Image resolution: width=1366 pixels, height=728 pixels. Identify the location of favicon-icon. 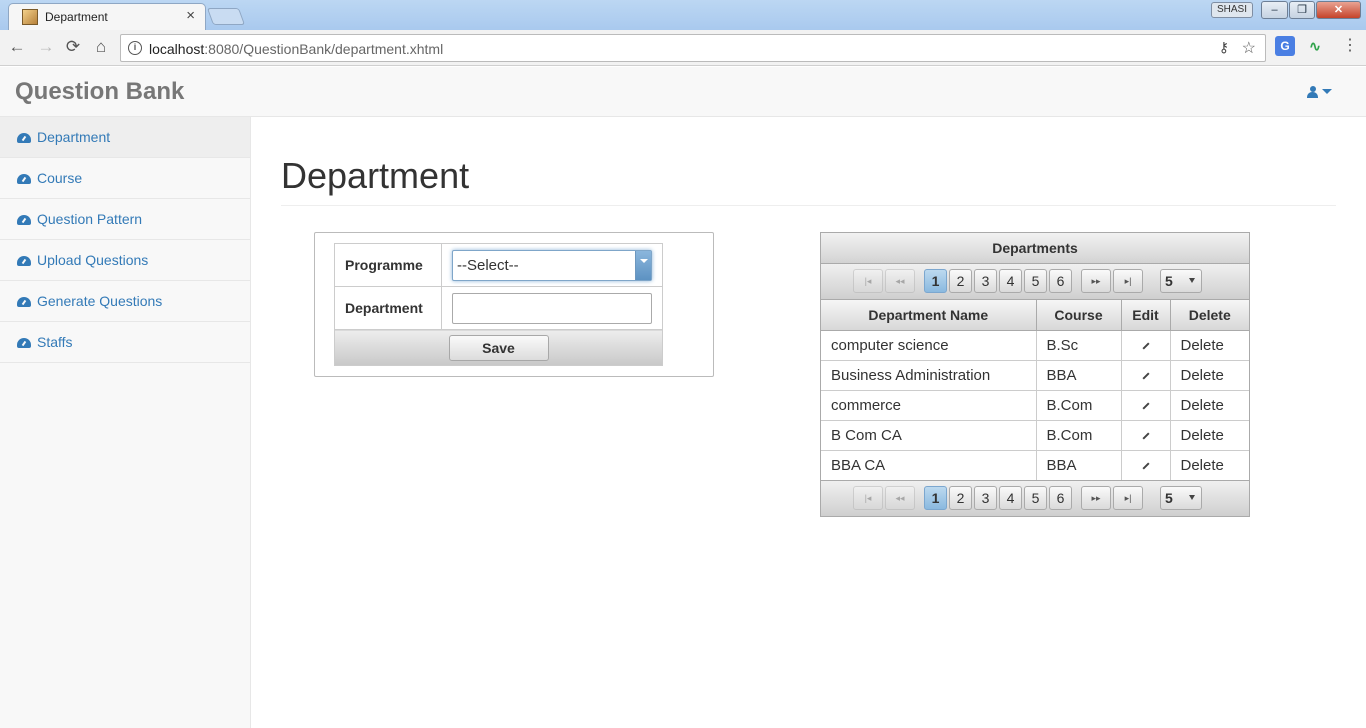
(30, 17).